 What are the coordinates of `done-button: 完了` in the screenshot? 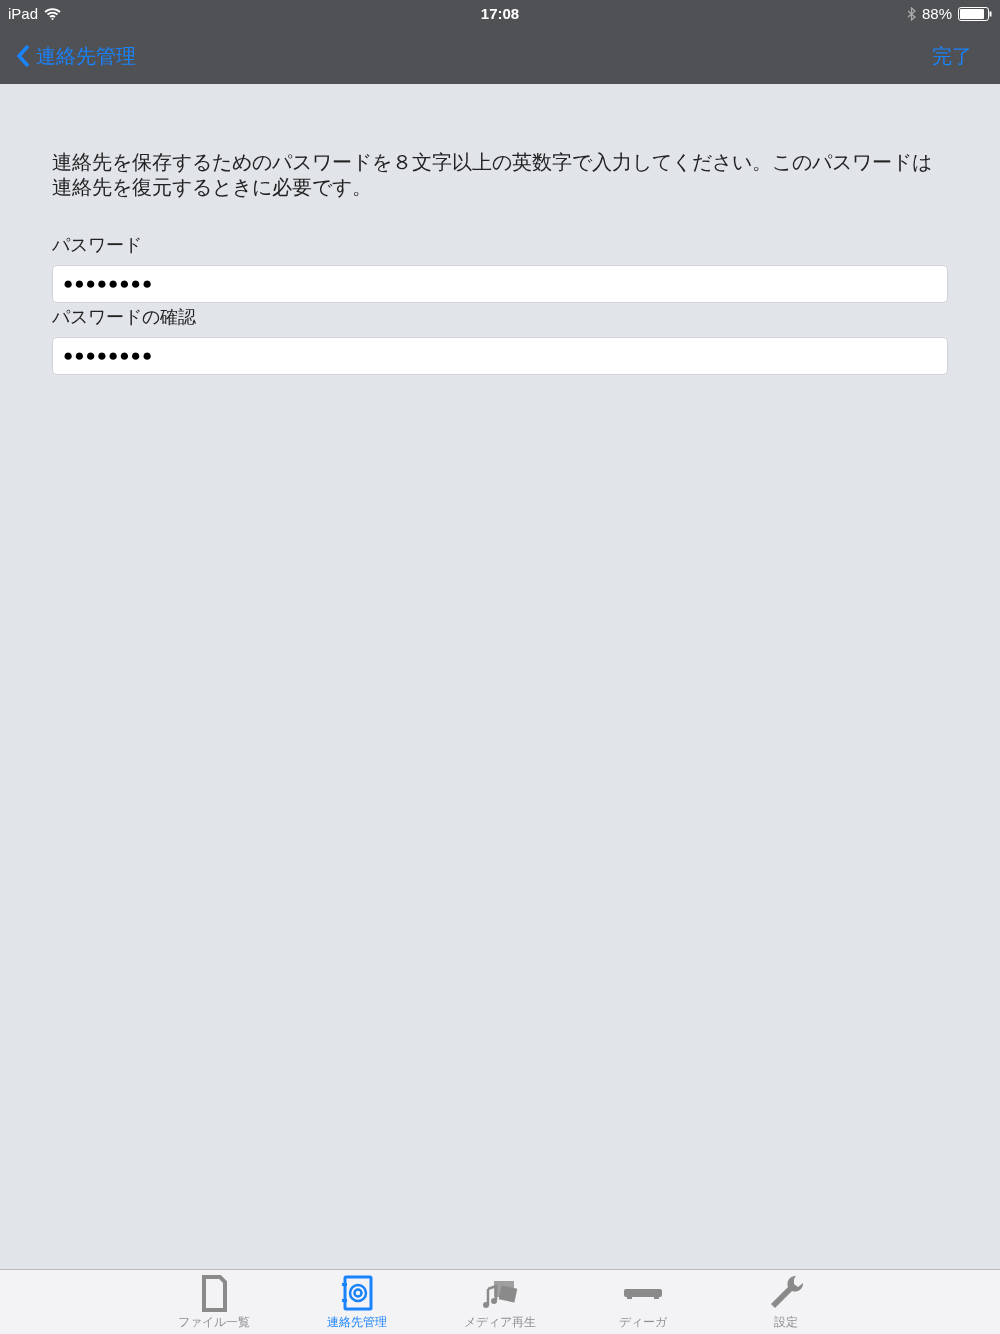 It's located at (958, 56).